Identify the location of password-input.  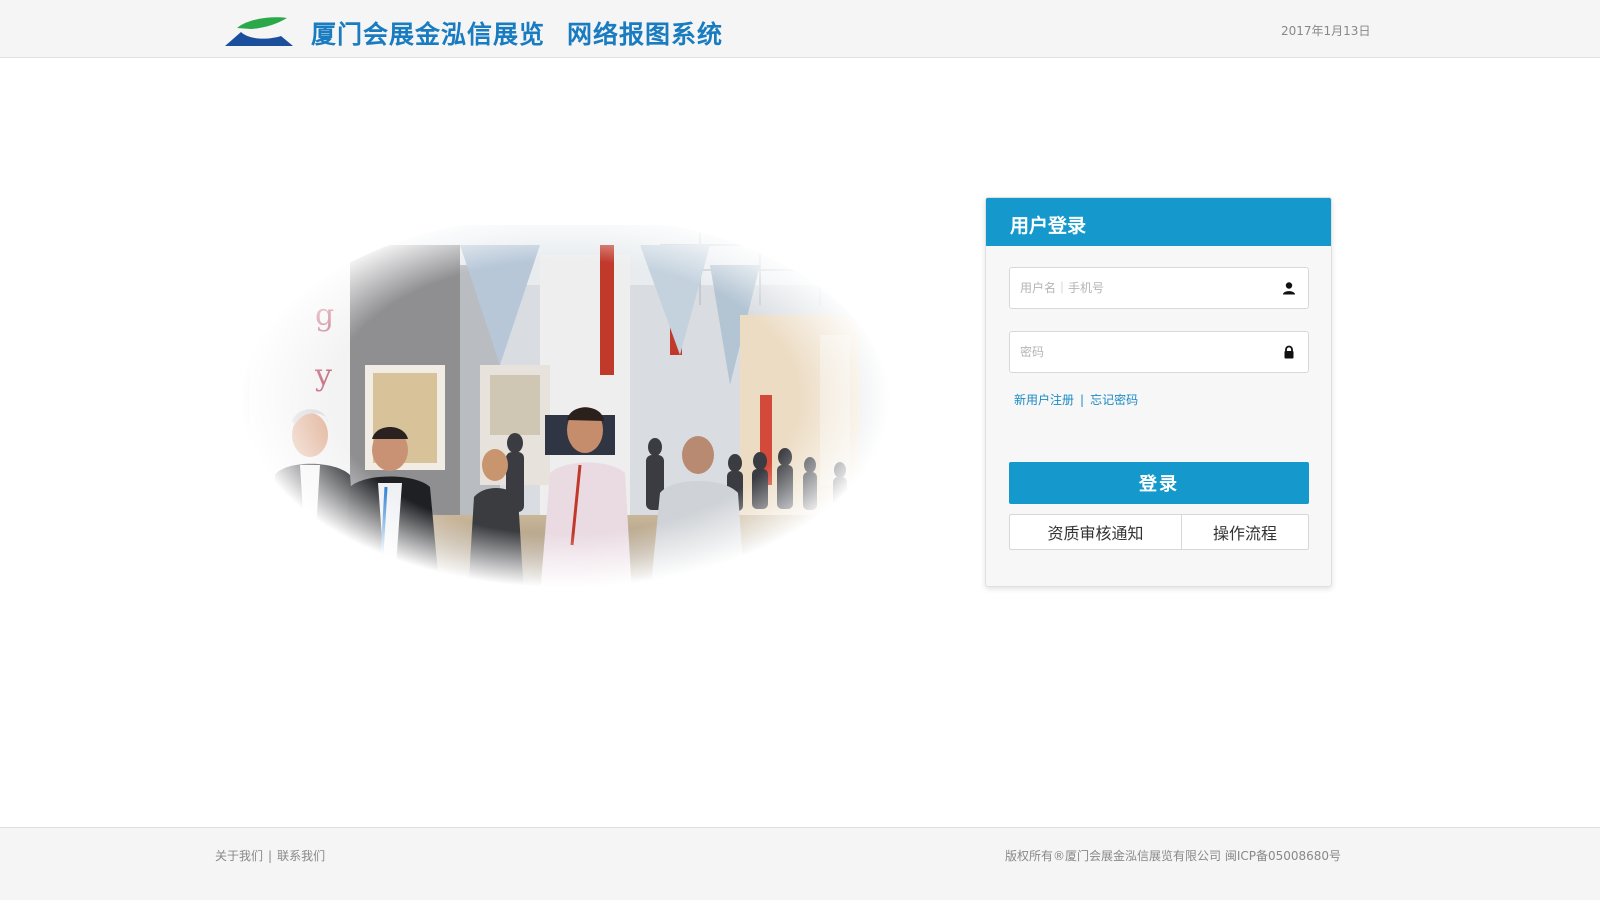
(1145, 352).